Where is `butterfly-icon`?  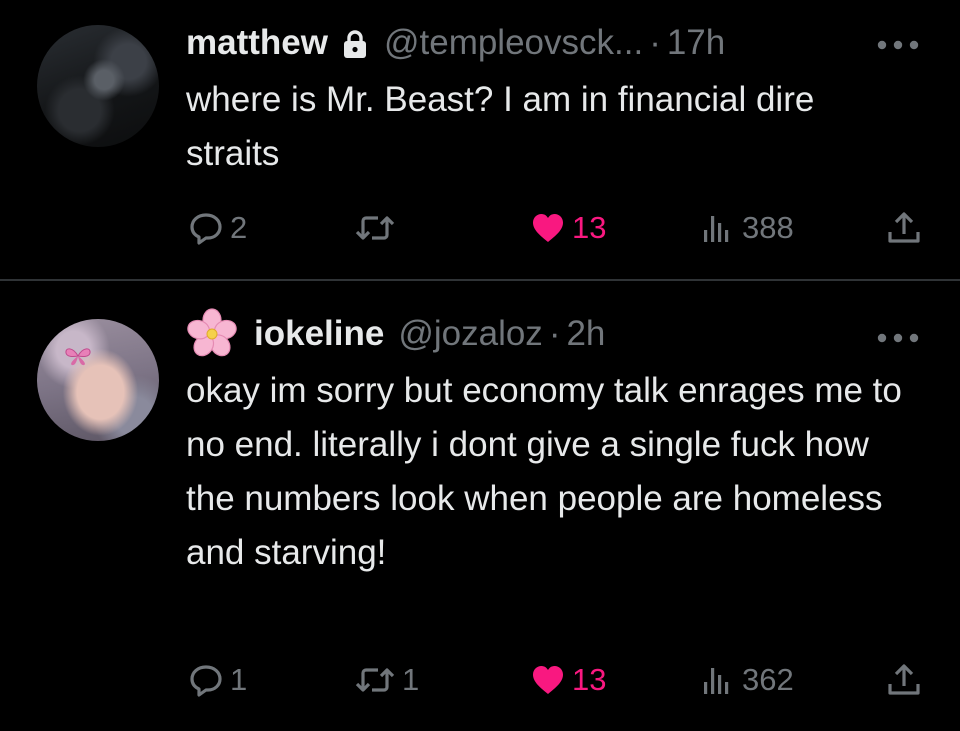 butterfly-icon is located at coordinates (78, 357).